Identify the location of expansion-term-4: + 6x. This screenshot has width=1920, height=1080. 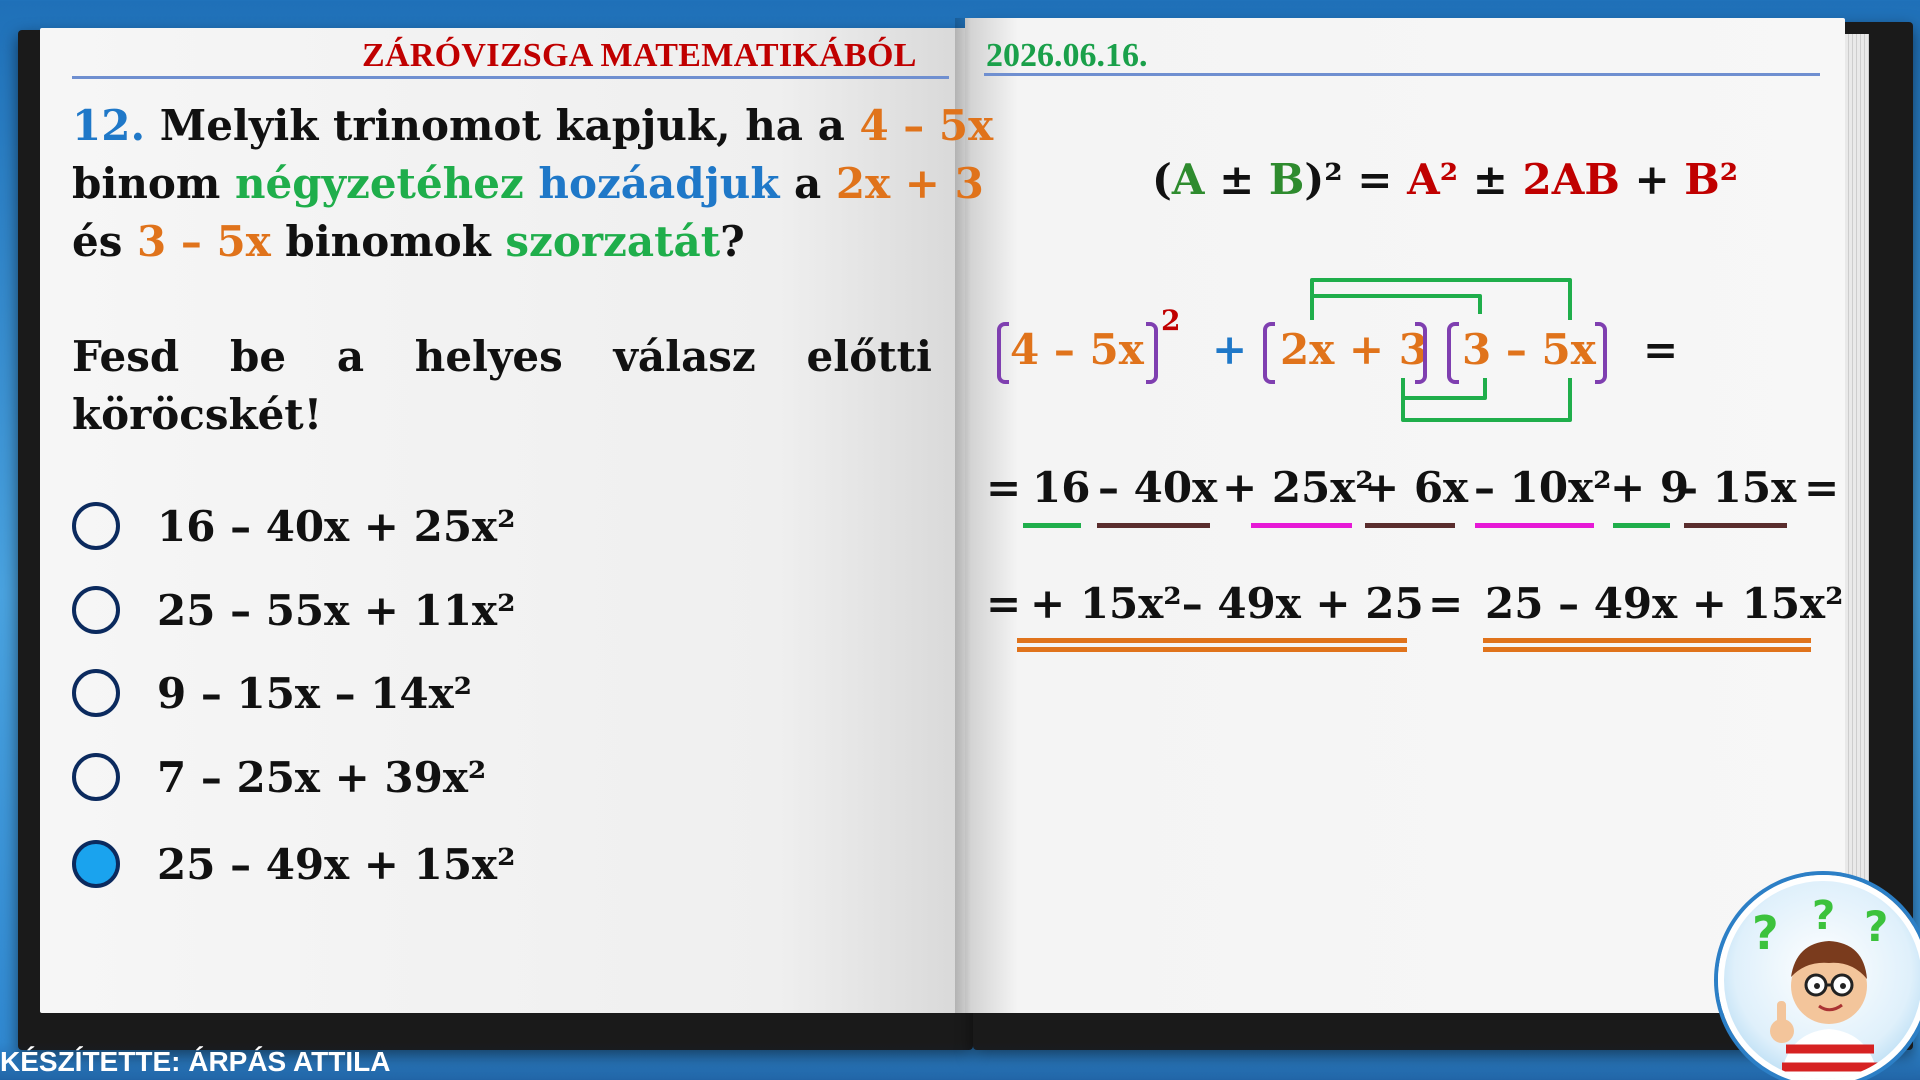
(1416, 487).